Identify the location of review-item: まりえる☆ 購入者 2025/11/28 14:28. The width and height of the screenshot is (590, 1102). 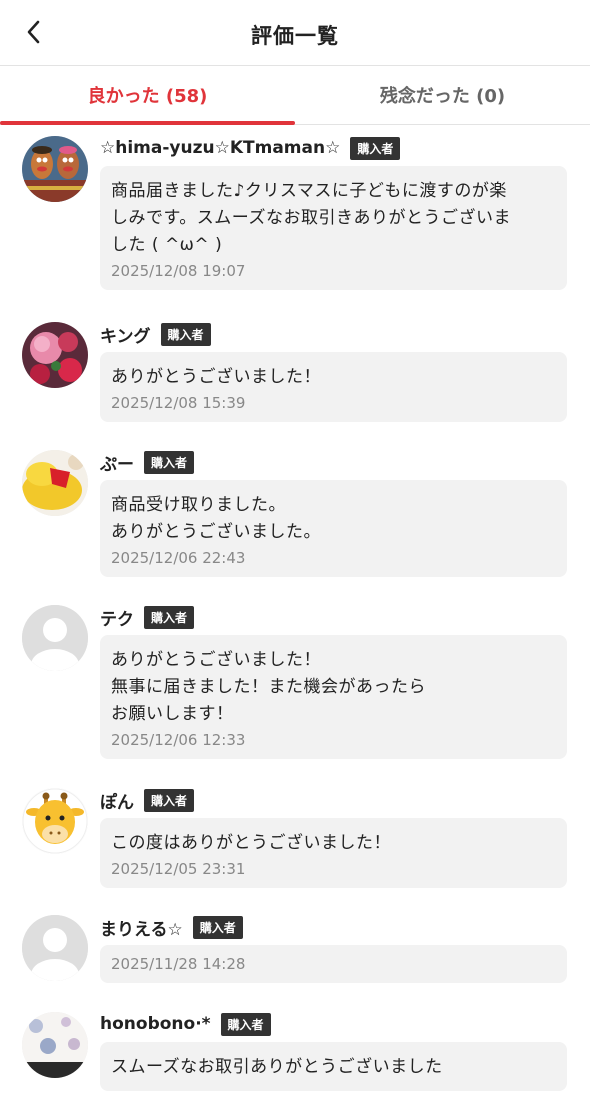
(295, 953).